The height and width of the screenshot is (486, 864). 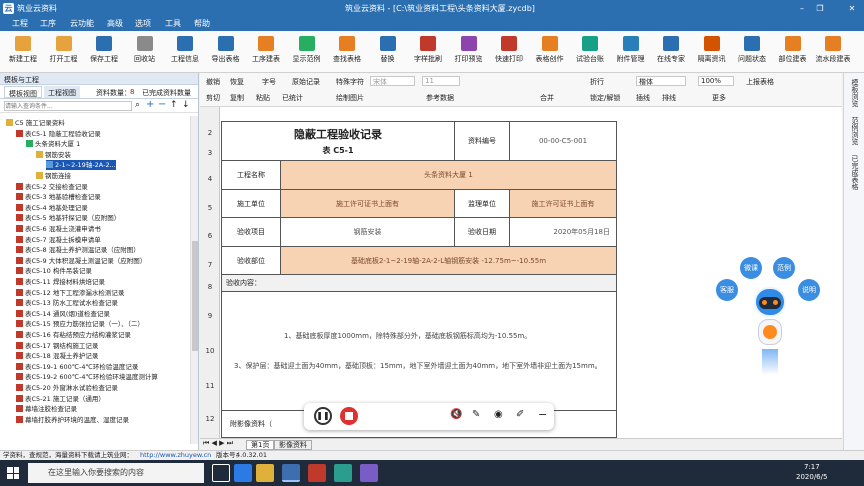 What do you see at coordinates (388, 52) in the screenshot?
I see `replace-button: 替换` at bounding box center [388, 52].